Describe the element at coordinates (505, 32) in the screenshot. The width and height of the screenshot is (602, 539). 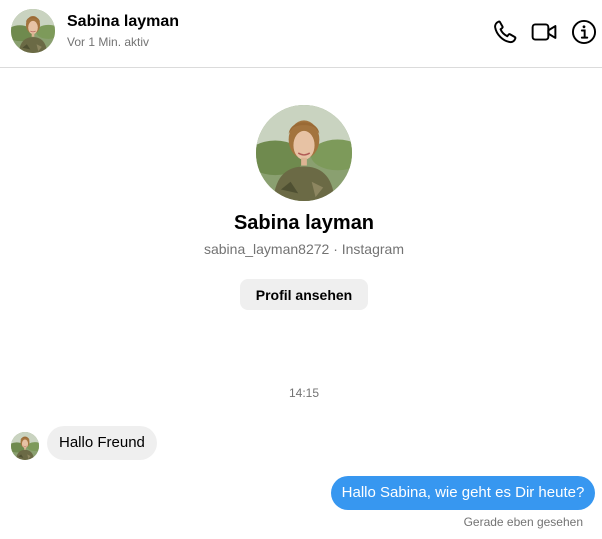
I see `phone-icon` at that location.